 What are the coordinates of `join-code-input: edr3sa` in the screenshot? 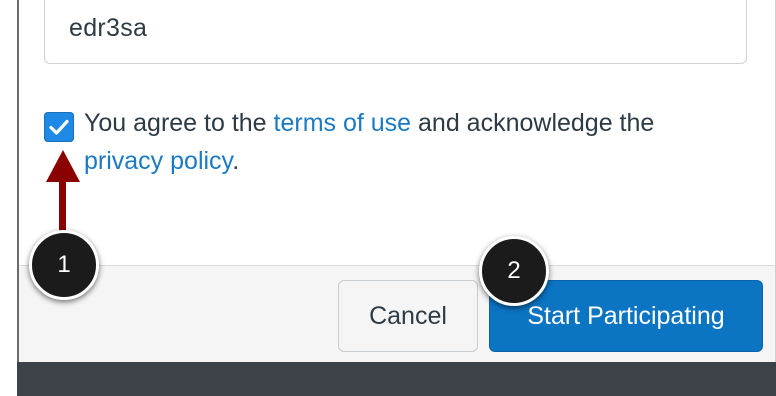 It's located at (395, 32).